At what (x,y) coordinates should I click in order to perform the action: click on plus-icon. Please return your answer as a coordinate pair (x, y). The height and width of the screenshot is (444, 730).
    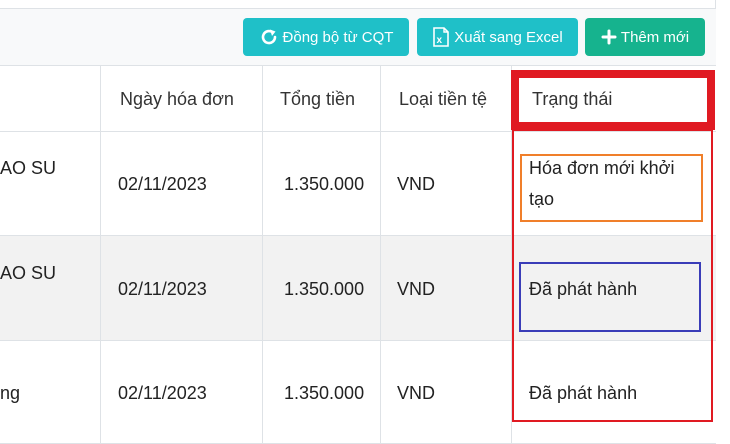
    Looking at the image, I should click on (609, 37).